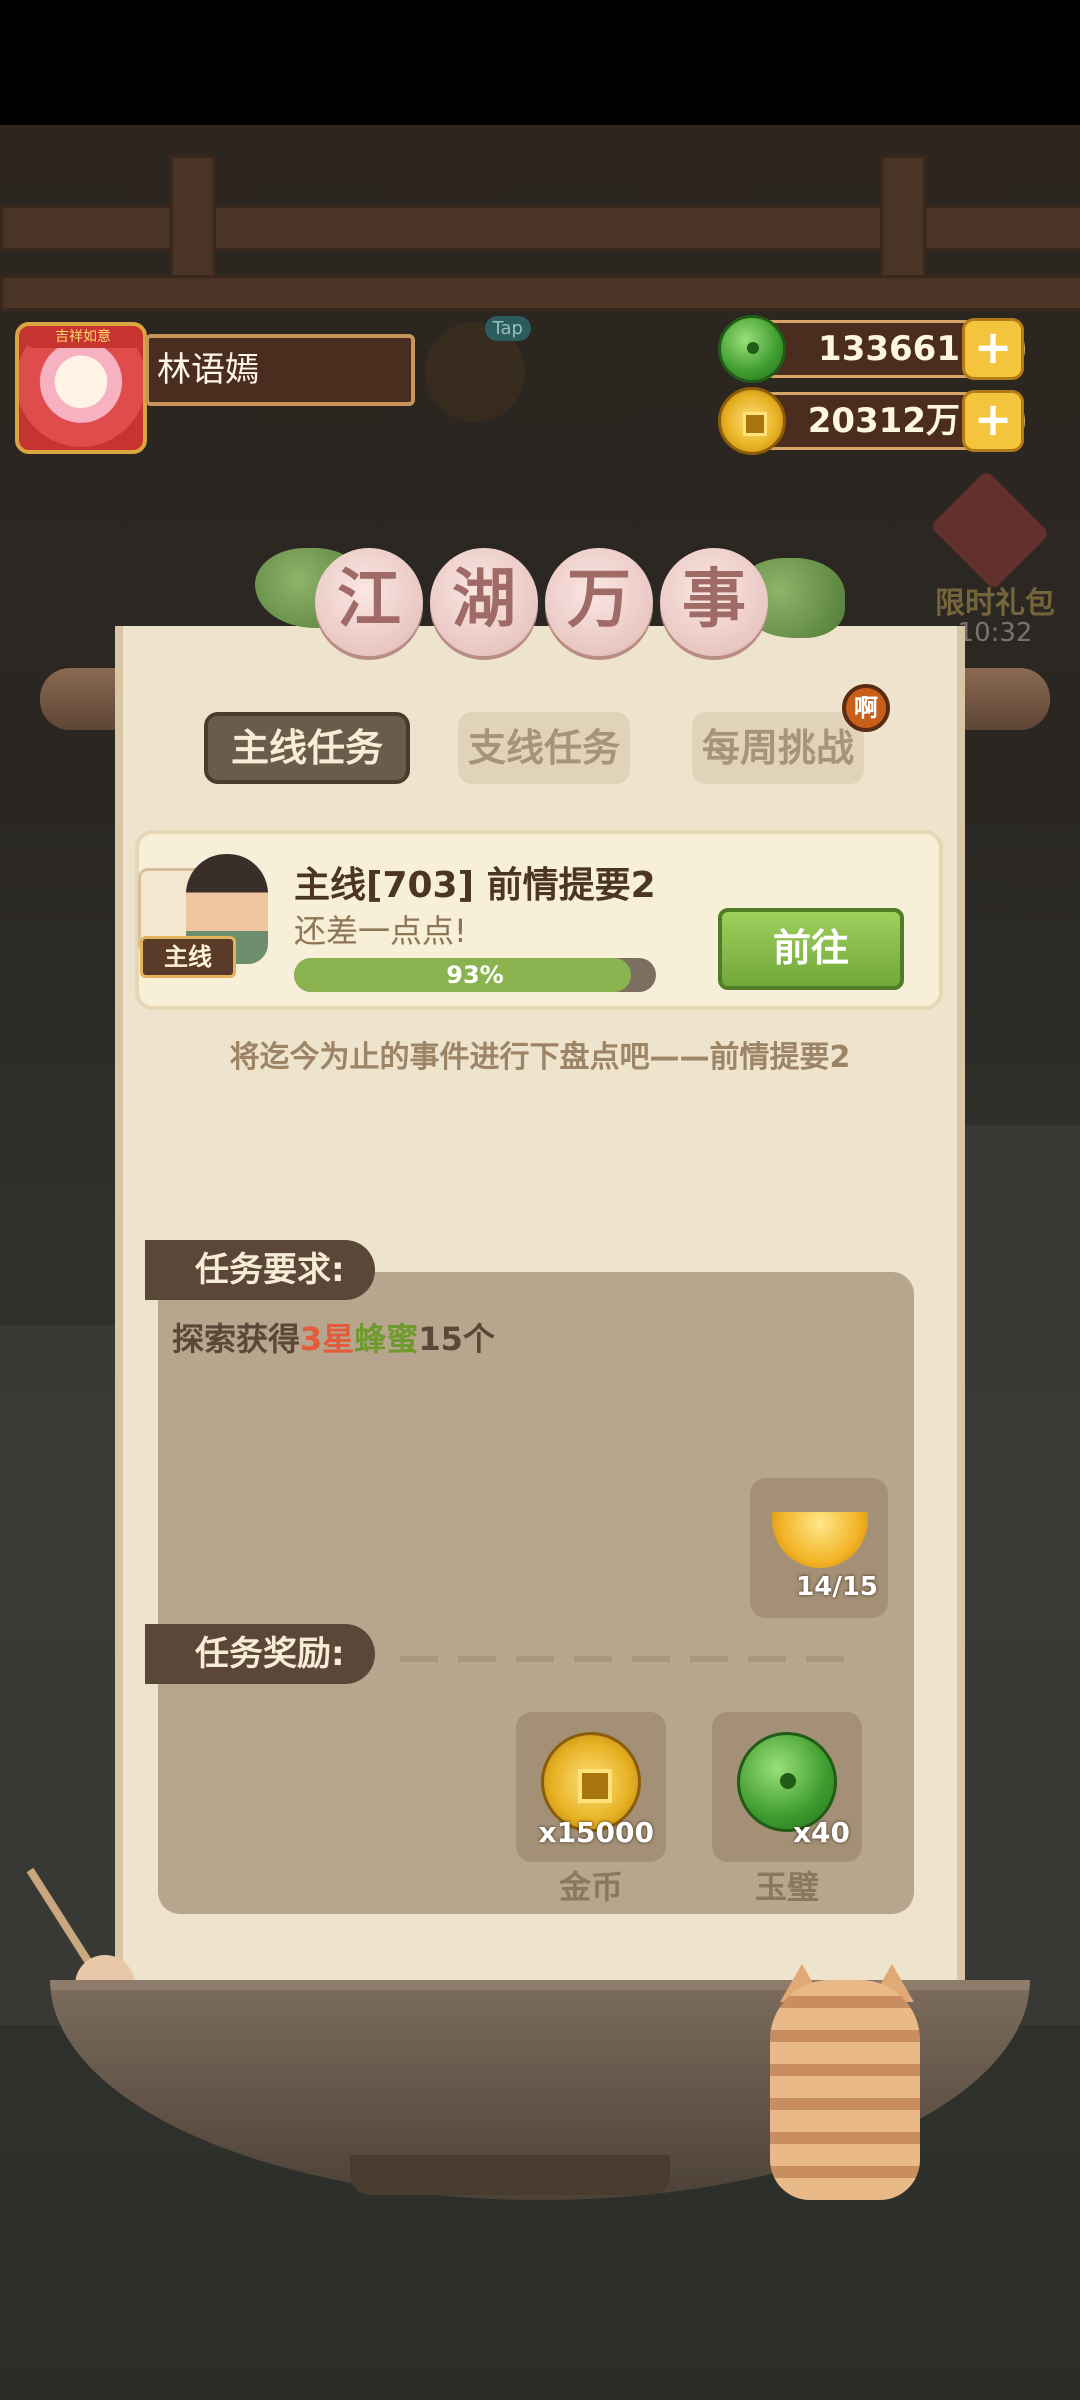 The image size is (1080, 2400). What do you see at coordinates (820, 1540) in the screenshot?
I see `honey-bowl-icon` at bounding box center [820, 1540].